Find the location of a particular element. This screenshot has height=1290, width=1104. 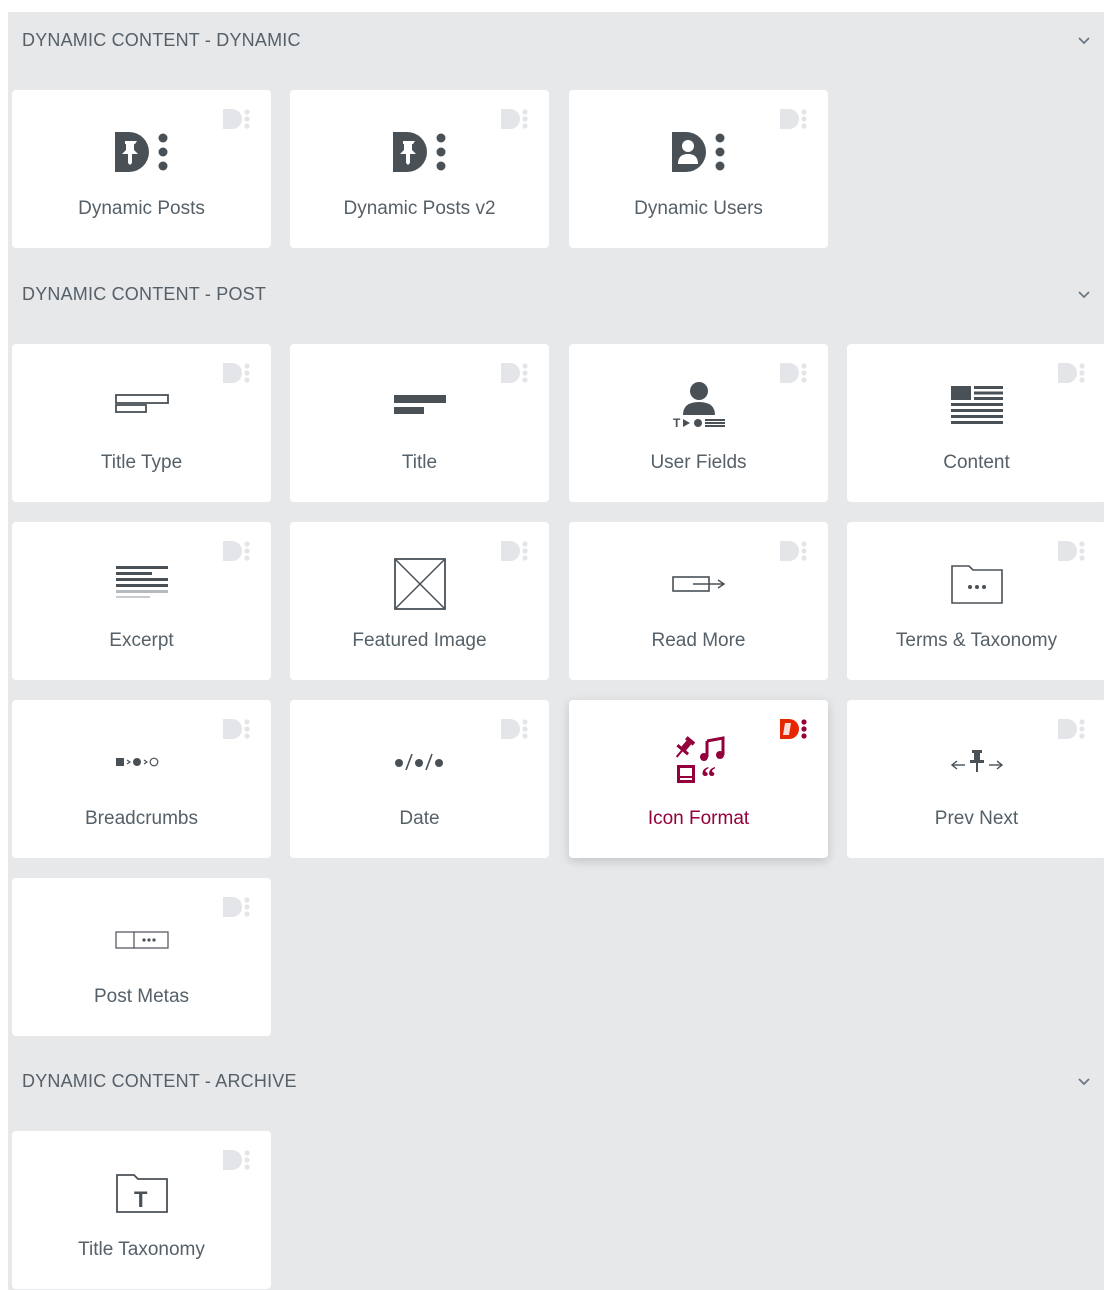

widget-label: Dynamic Posts v2 is located at coordinates (419, 208).